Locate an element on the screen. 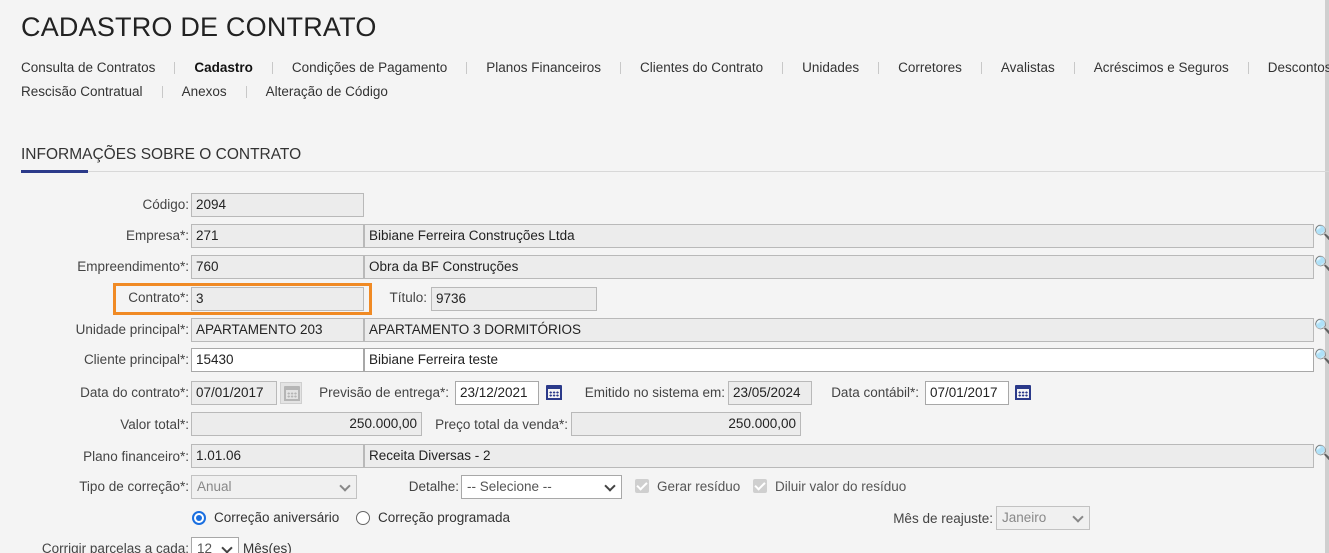 The width and height of the screenshot is (1329, 553). emitido-sistema-field: 23/05/2024 is located at coordinates (770, 393).